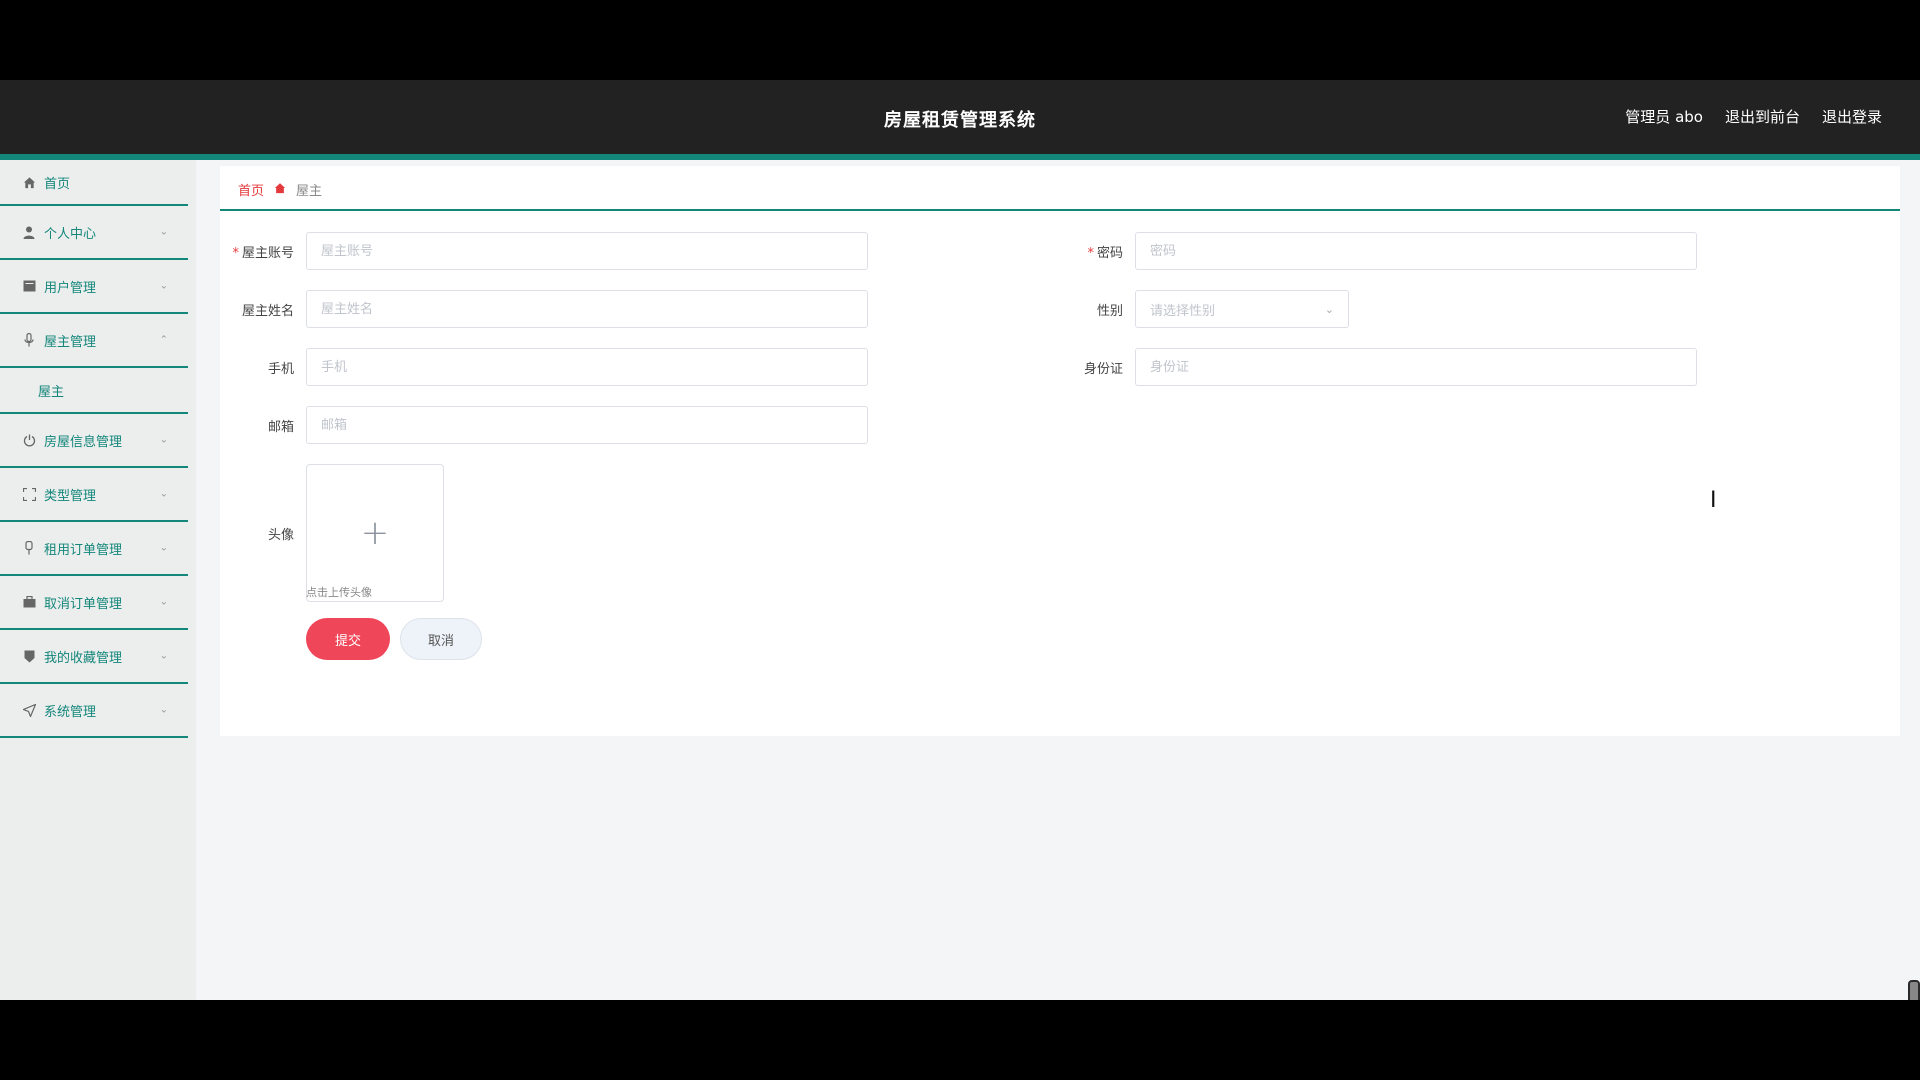 This screenshot has width=1920, height=1080. I want to click on form-row-email: 邮箱, so click(547, 425).